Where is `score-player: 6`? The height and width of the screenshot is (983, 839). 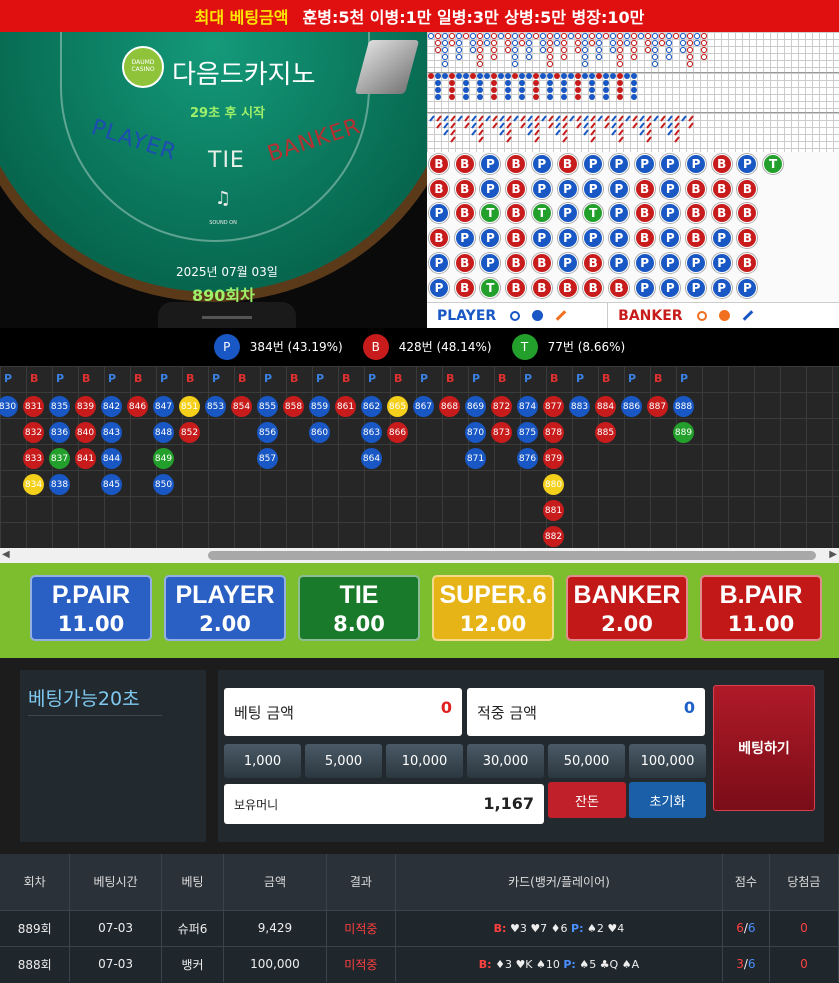 score-player: 6 is located at coordinates (751, 964).